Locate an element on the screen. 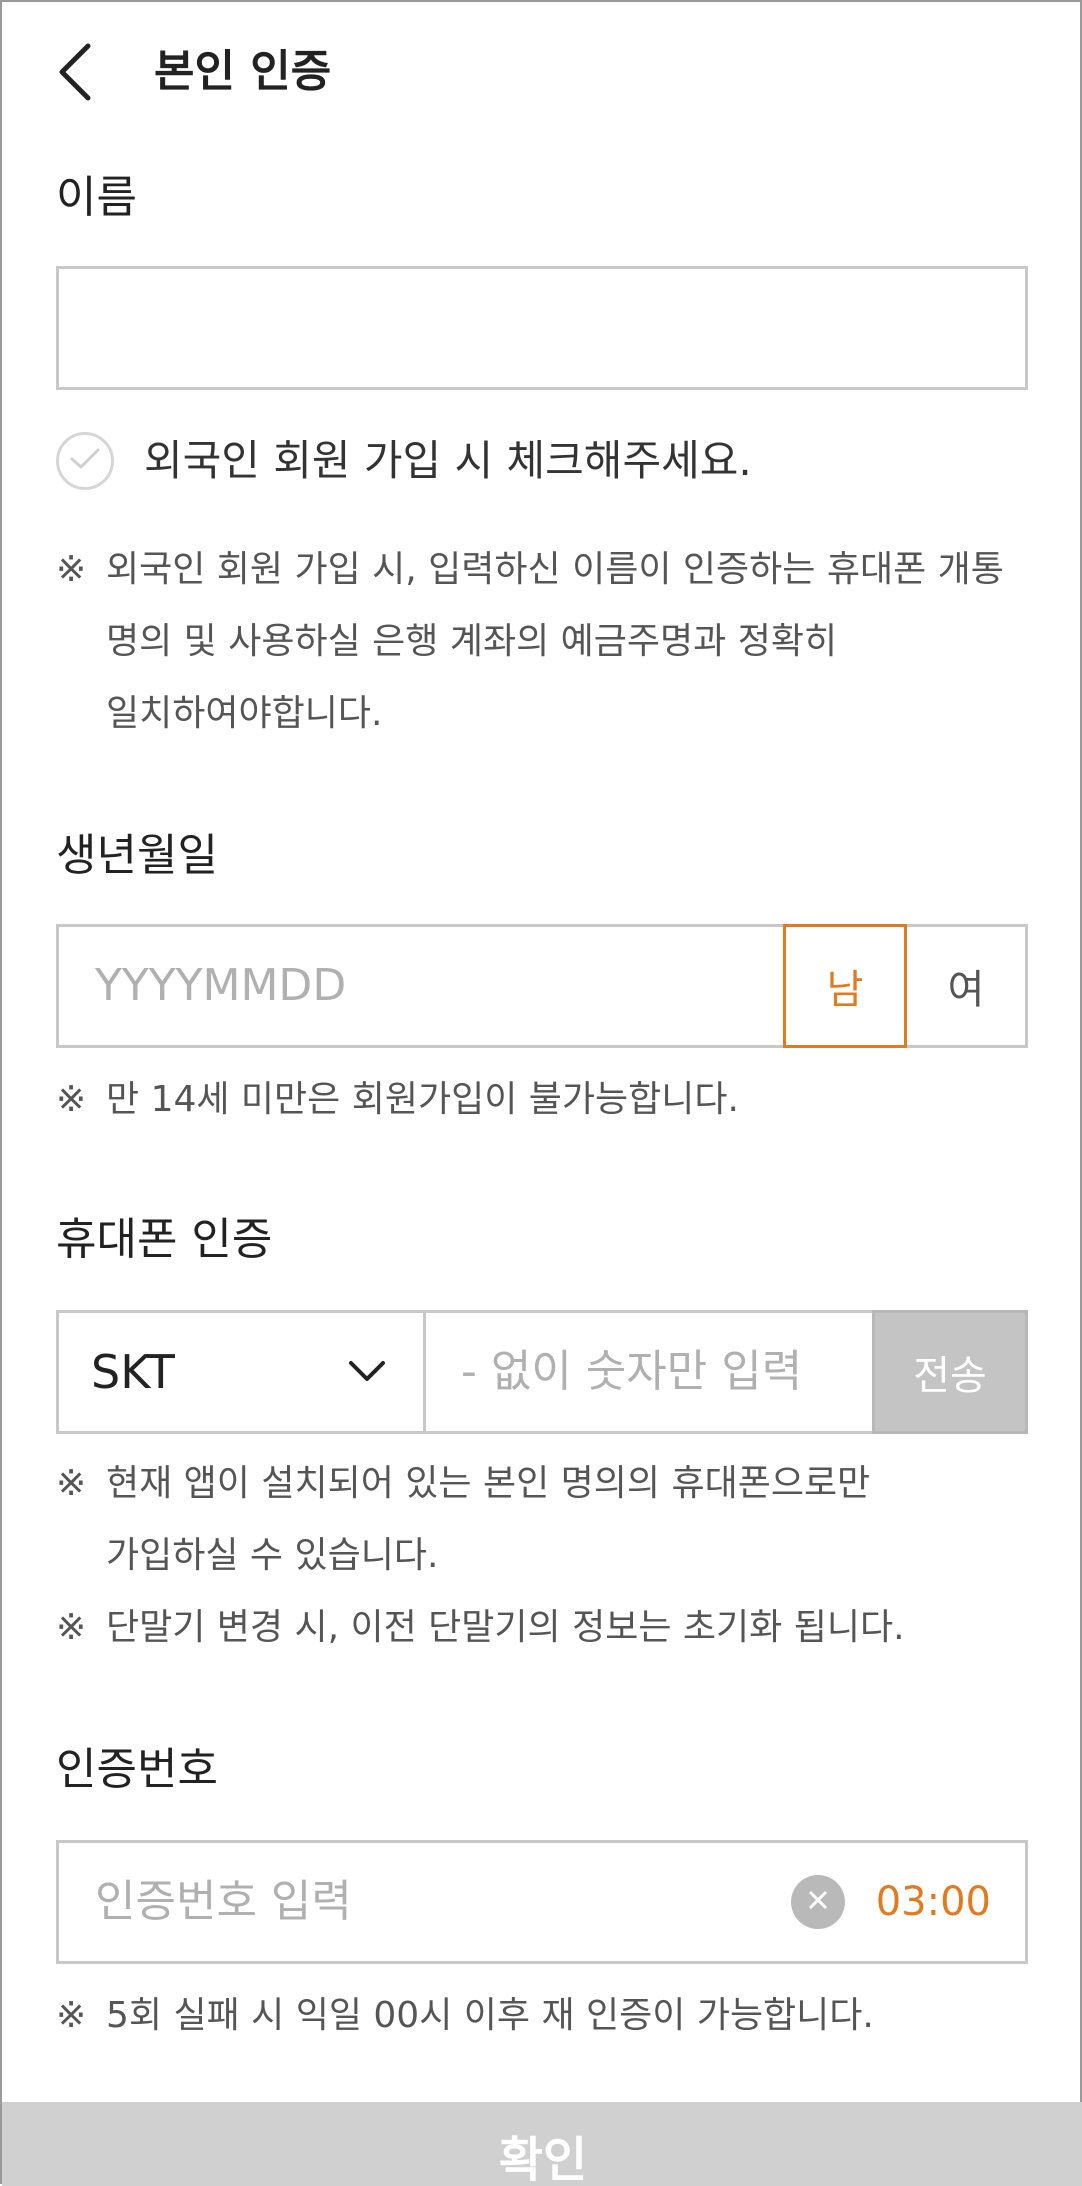 The height and width of the screenshot is (2186, 1082). gender-male-button: 남 is located at coordinates (845, 986).